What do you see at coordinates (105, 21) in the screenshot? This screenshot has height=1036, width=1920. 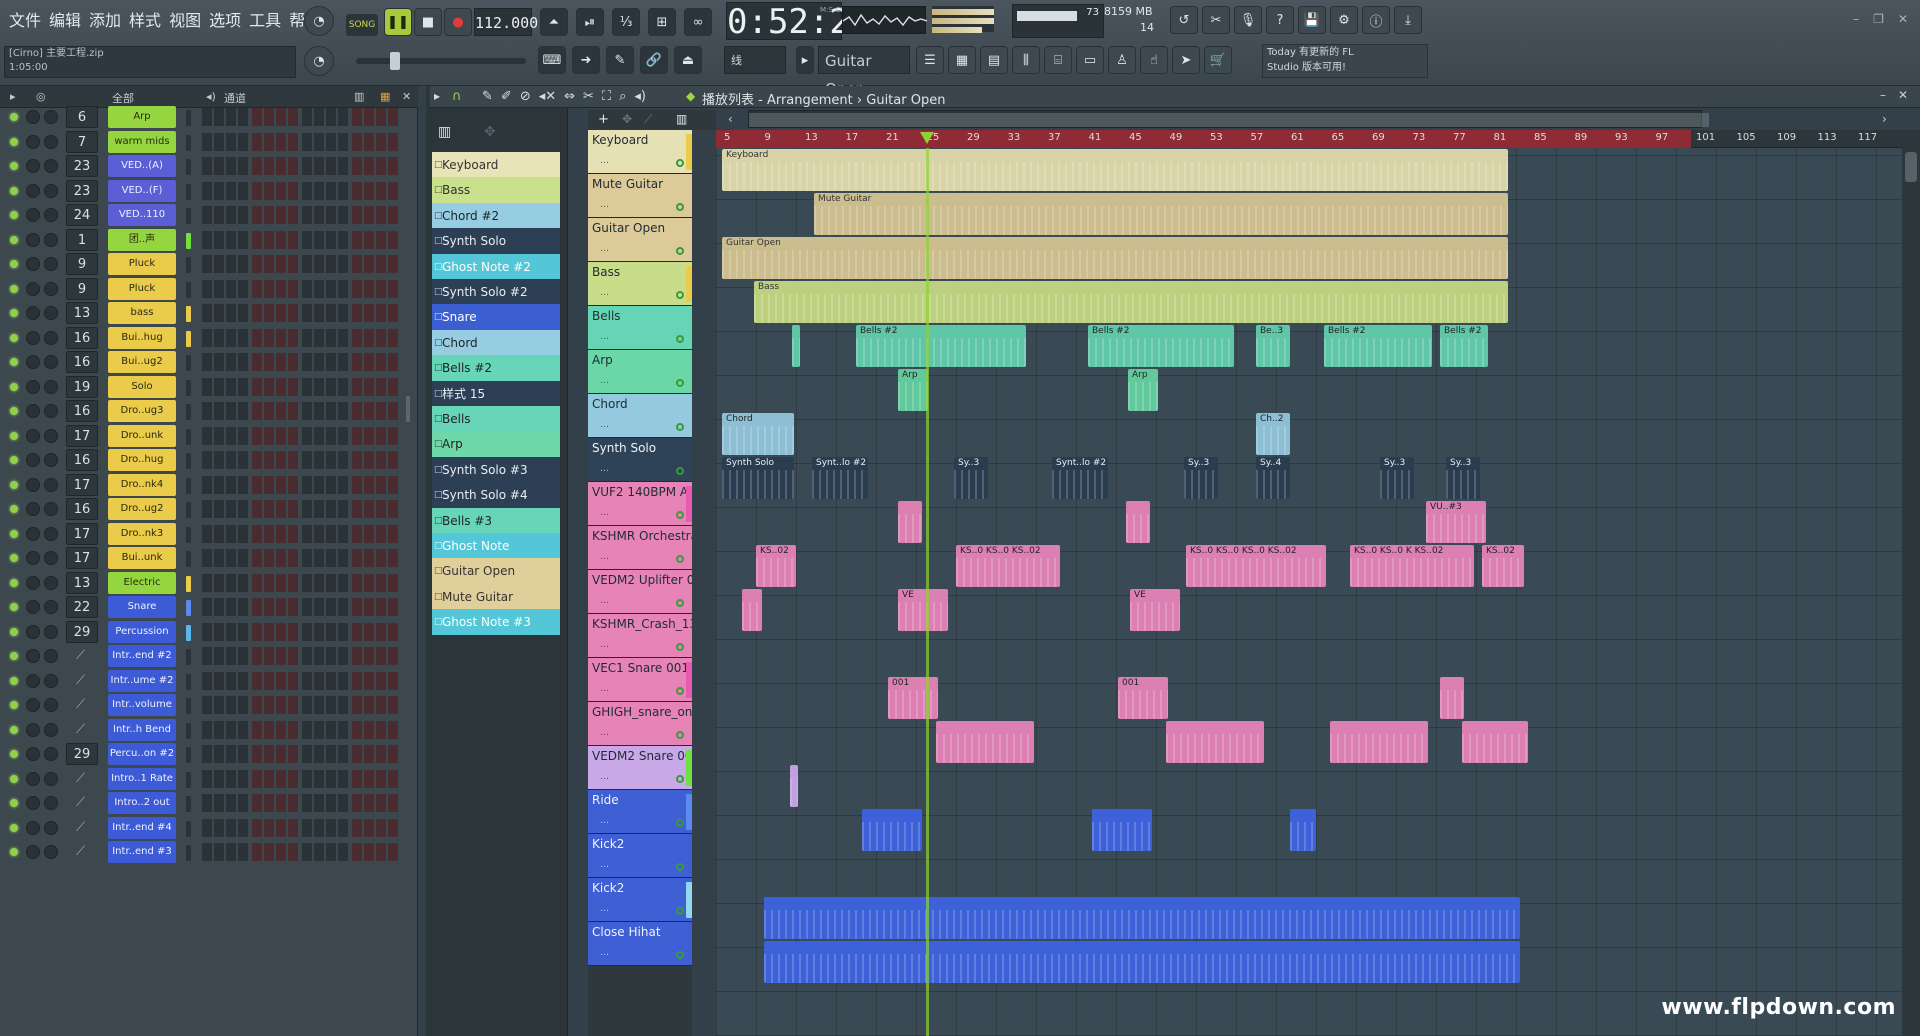 I see `menu-item: 添加` at bounding box center [105, 21].